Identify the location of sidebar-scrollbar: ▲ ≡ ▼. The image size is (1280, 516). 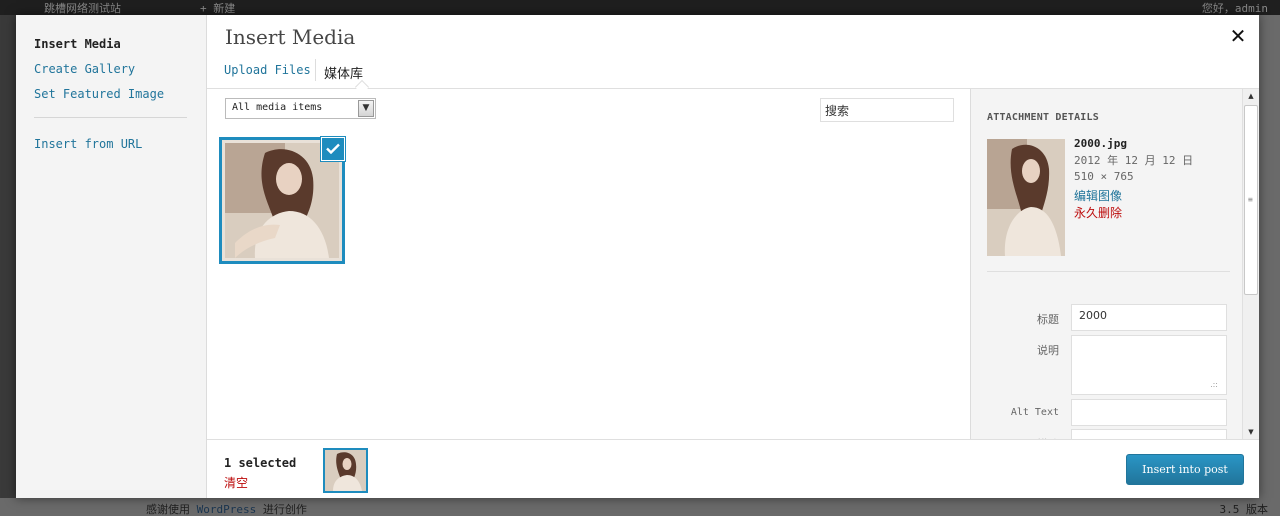
(1250, 264).